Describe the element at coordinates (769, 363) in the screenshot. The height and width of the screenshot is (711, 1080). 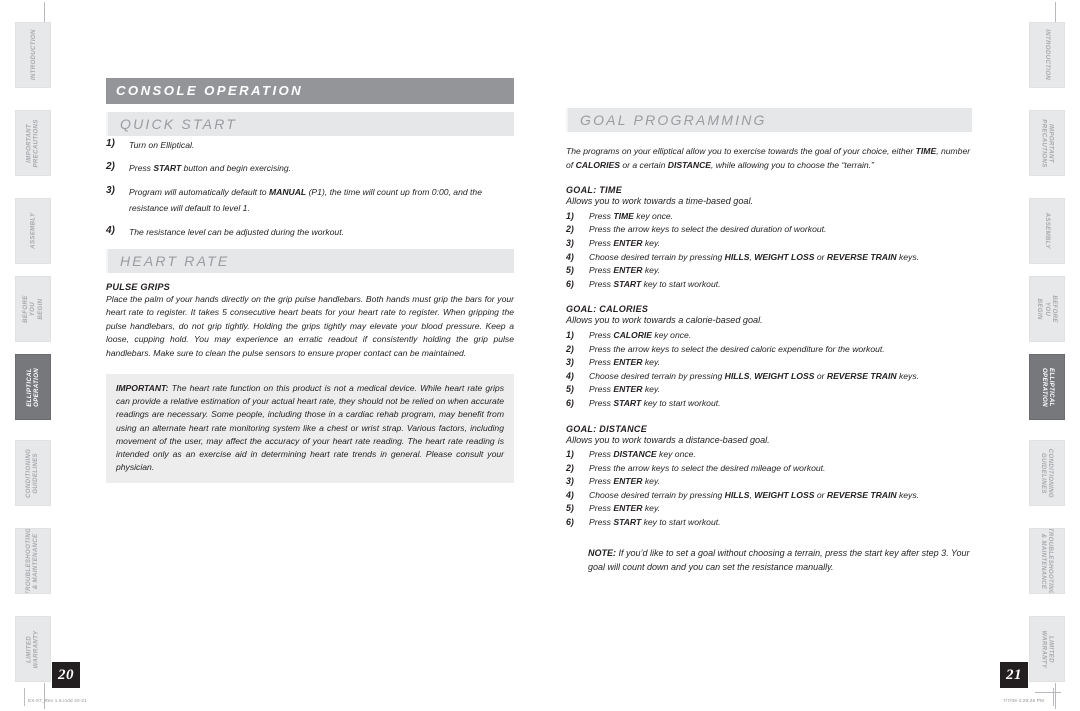
I see `list-item: 3) Press ENTER key.` at that location.